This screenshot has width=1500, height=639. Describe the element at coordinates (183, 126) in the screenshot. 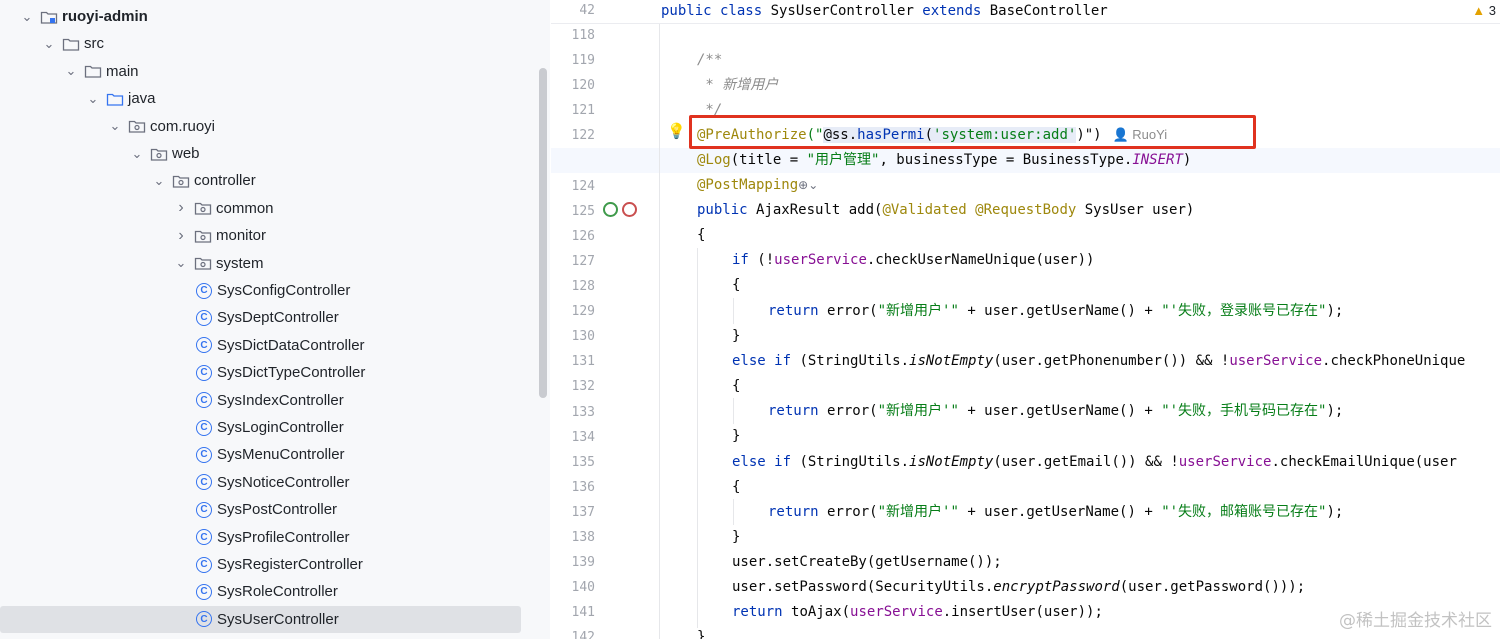

I see `tree-item-label: com.ruoyi` at that location.